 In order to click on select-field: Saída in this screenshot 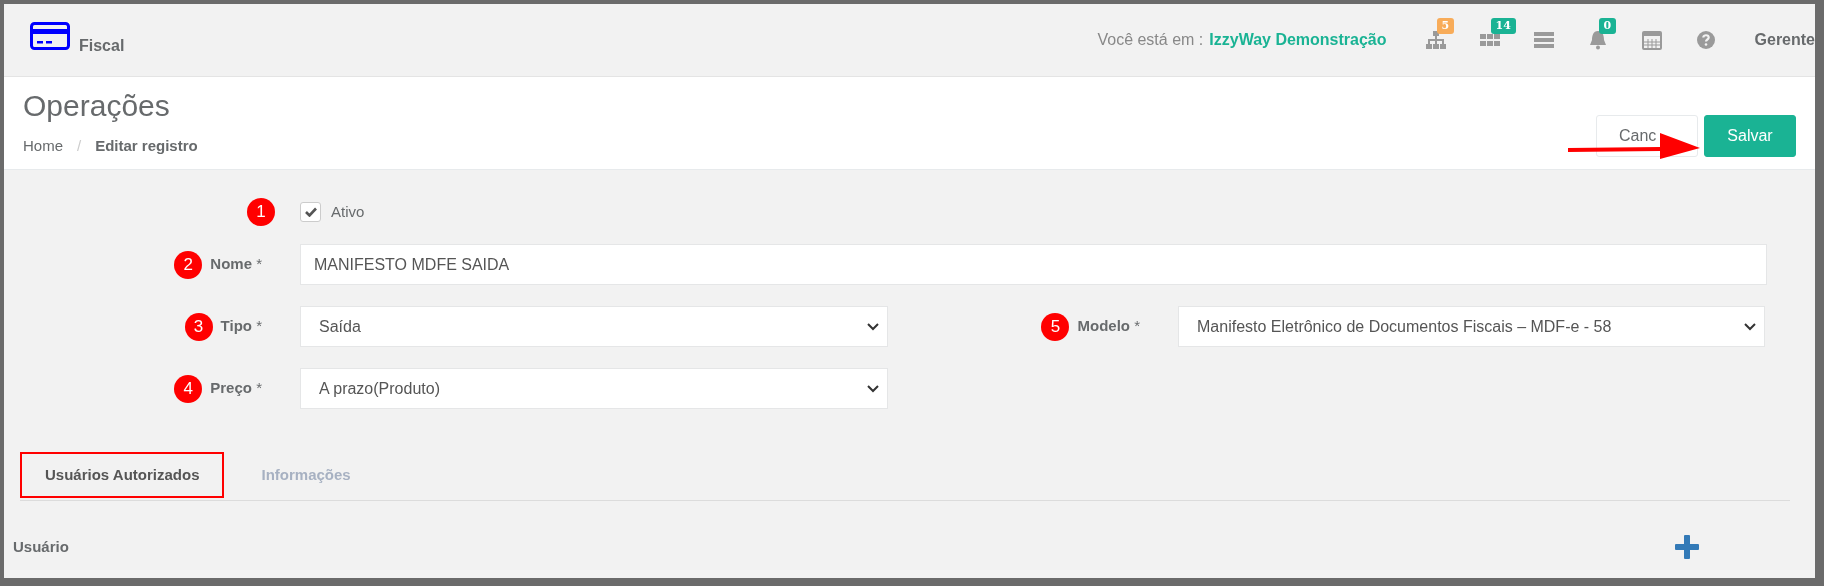, I will do `click(594, 326)`.